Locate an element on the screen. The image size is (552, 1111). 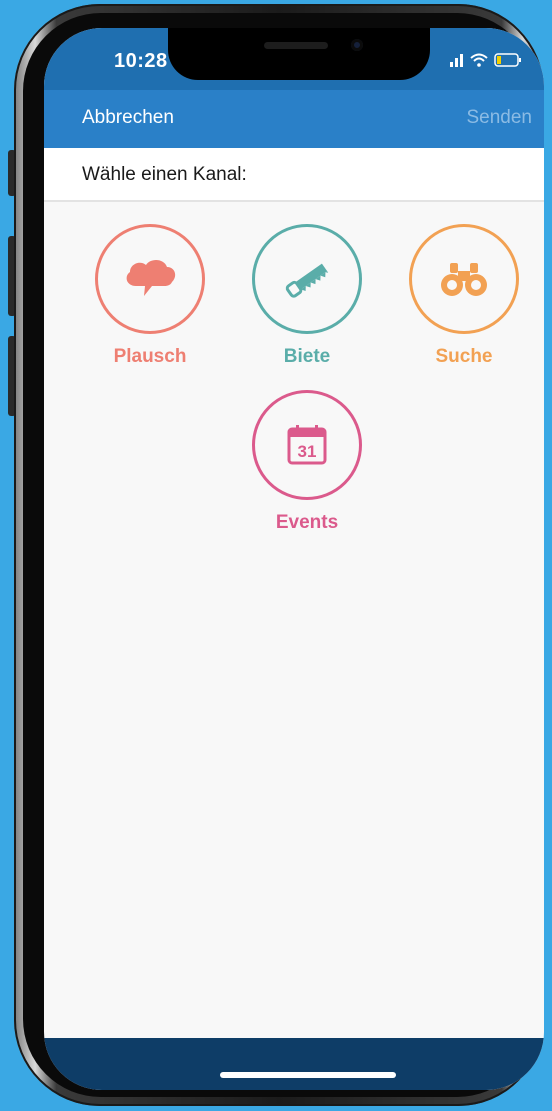
channel-plausch-label: Plausch is located at coordinates (150, 356).